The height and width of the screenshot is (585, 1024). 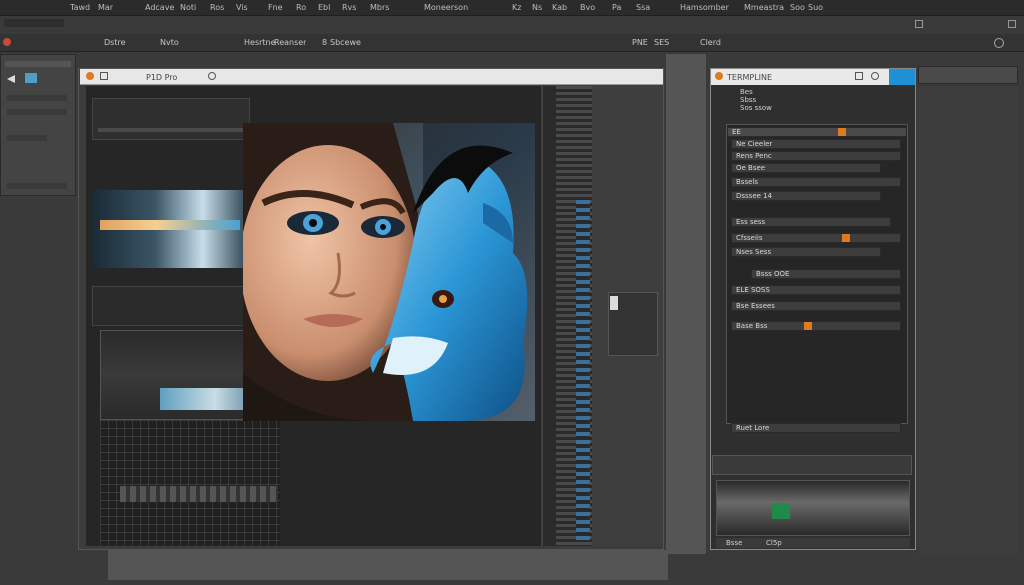 What do you see at coordinates (31, 78) in the screenshot?
I see `layer-icon` at bounding box center [31, 78].